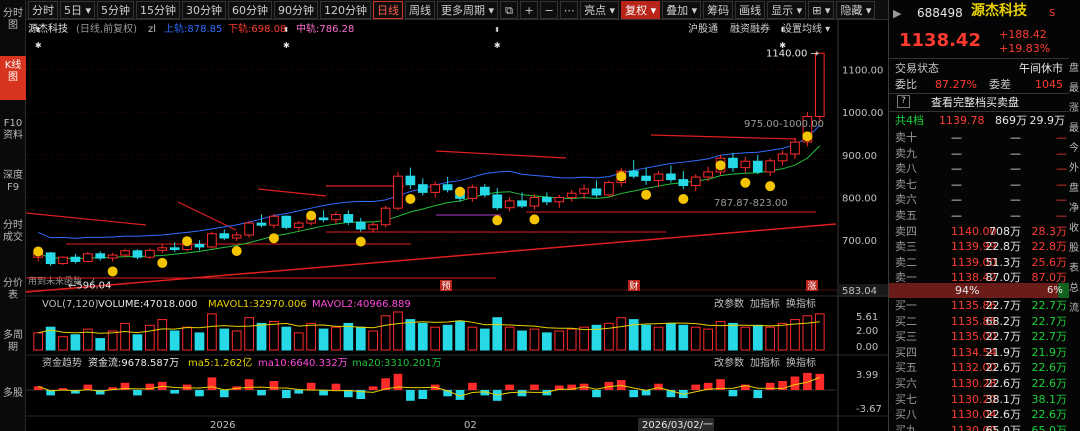 This screenshot has height=431, width=1080. Describe the element at coordinates (13, 406) in the screenshot. I see `left-nav-item-7: 多股` at that location.